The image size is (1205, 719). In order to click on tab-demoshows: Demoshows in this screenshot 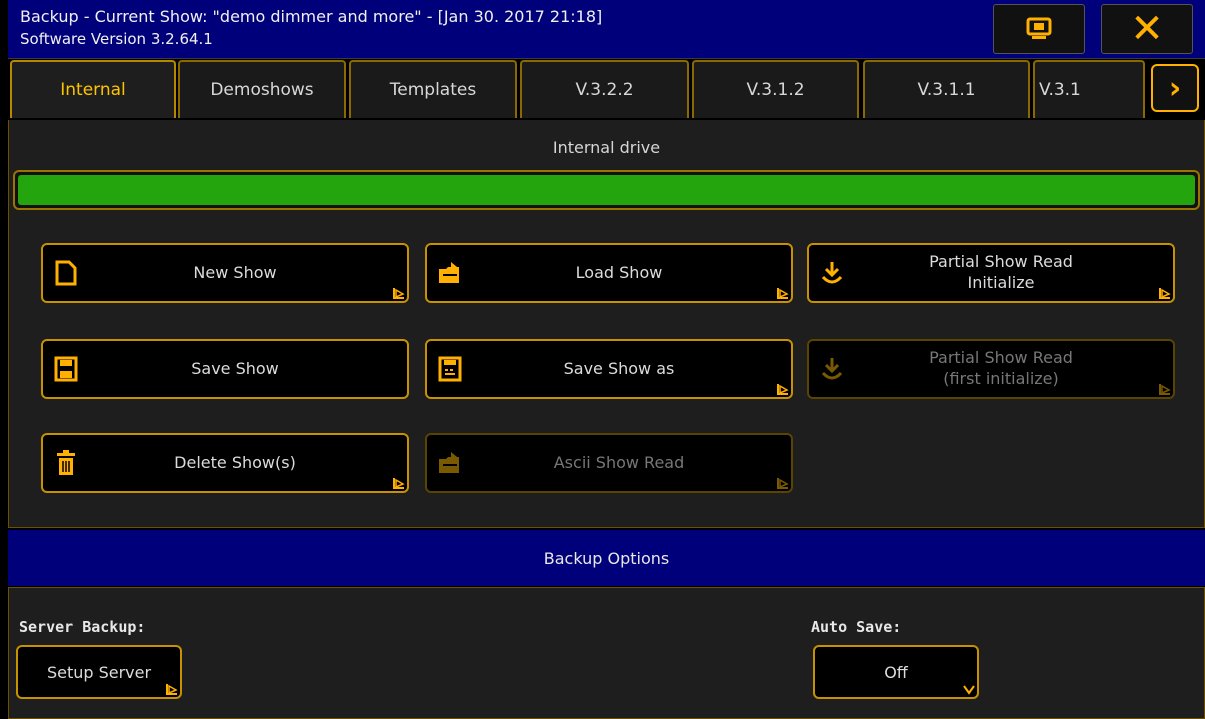, I will do `click(262, 89)`.